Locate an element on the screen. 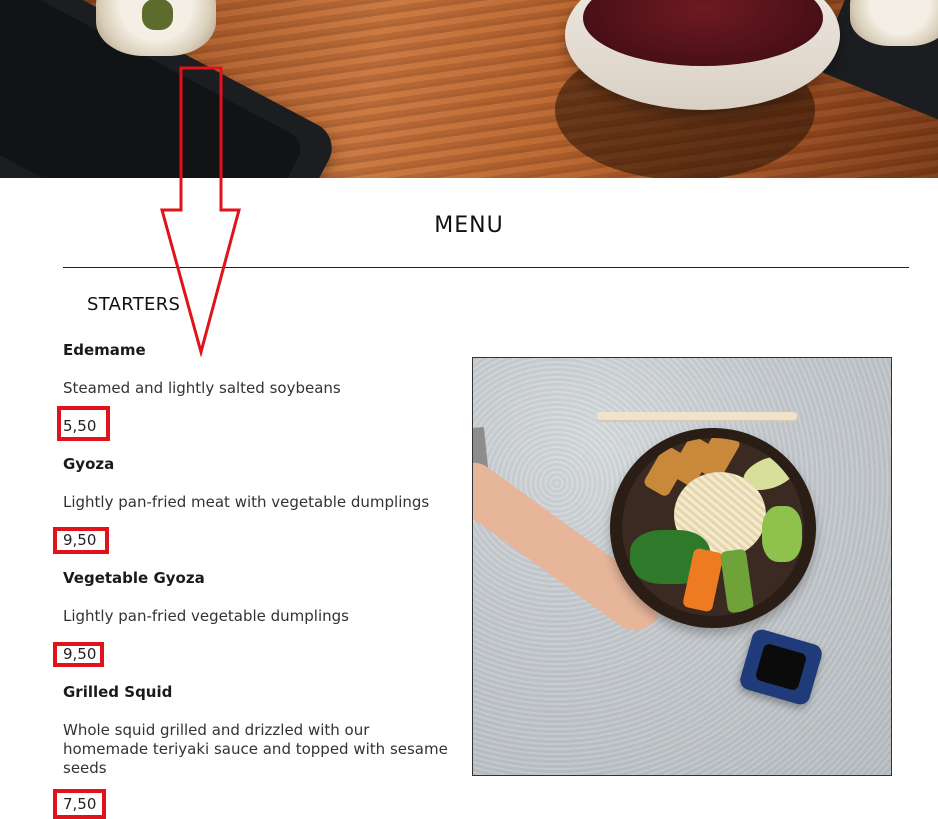 The width and height of the screenshot is (938, 819). menu-title: MENU is located at coordinates (469, 225).